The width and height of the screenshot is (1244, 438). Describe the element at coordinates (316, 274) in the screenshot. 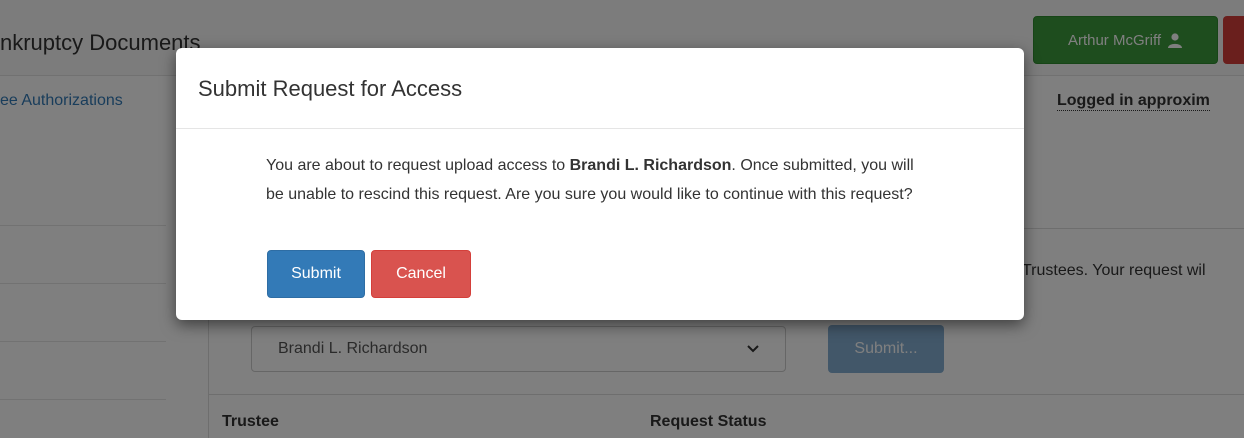

I see `modal-submit-button: Submit` at that location.